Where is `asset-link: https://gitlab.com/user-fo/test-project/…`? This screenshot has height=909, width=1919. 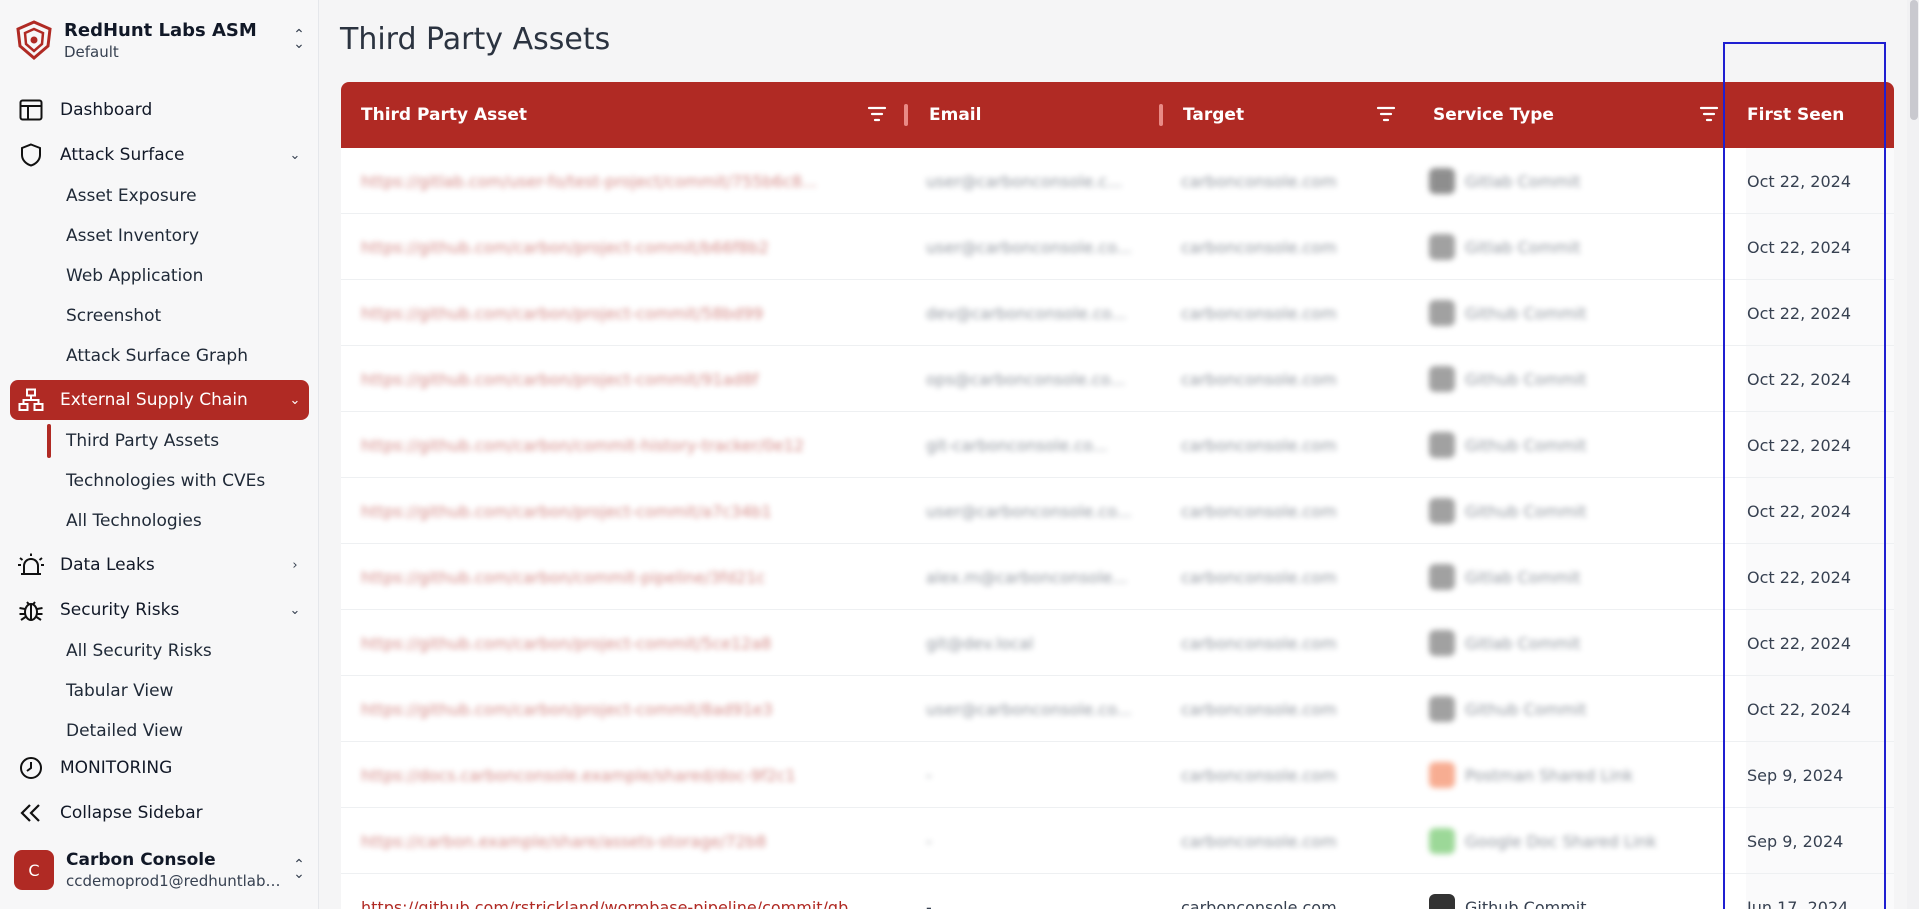
asset-link: https://gitlab.com/user-fo/test-project/… is located at coordinates (631, 181).